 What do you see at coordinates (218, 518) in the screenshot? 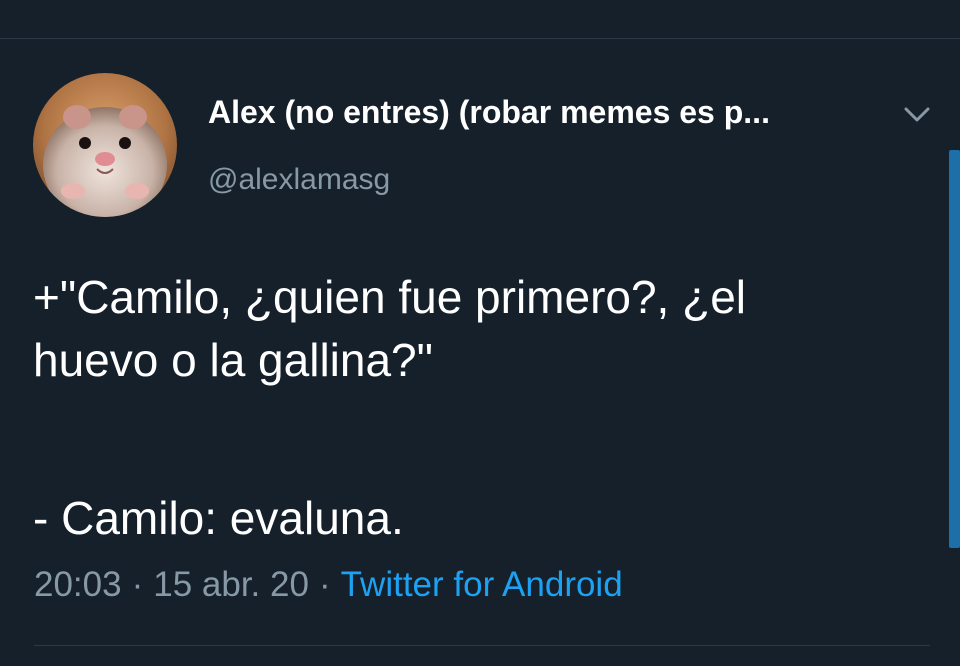
I see `tweet-text-line: - Camilo: evaluna.` at bounding box center [218, 518].